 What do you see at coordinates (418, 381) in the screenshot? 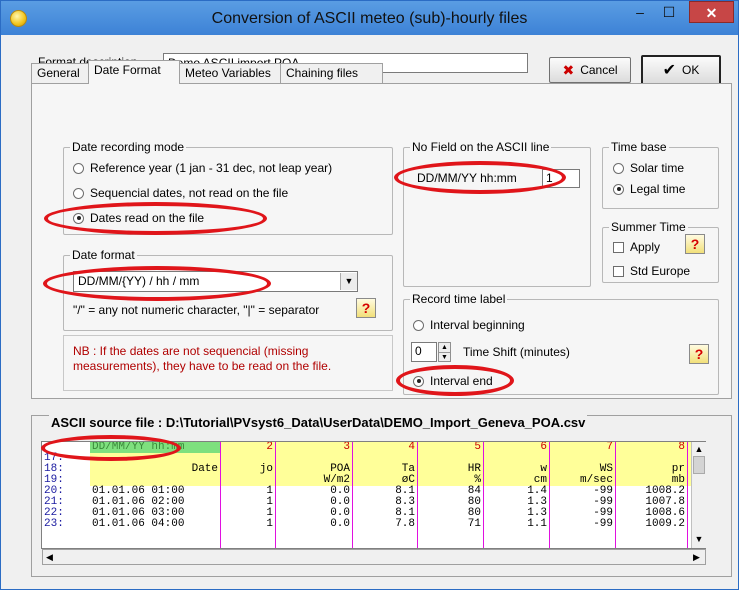
I see `radio-interval-end-dot` at bounding box center [418, 381].